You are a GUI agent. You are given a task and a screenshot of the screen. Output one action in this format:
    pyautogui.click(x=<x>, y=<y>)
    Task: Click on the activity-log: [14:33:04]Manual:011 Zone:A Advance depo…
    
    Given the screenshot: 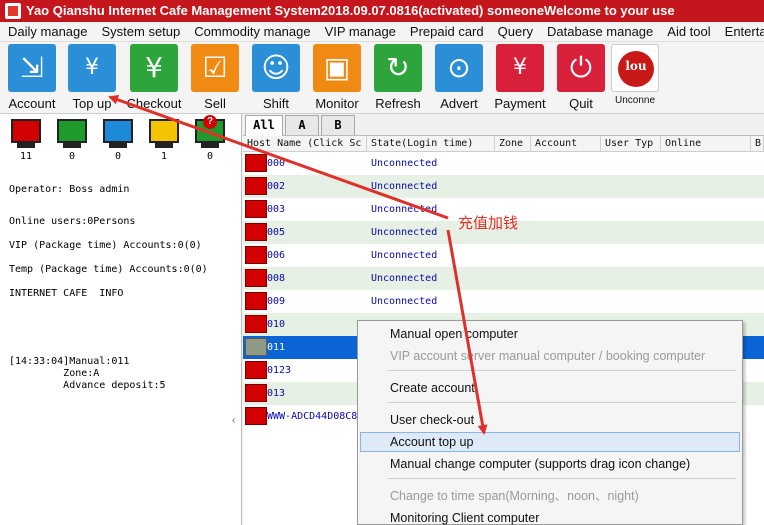 What is the action you would take?
    pyautogui.click(x=87, y=373)
    